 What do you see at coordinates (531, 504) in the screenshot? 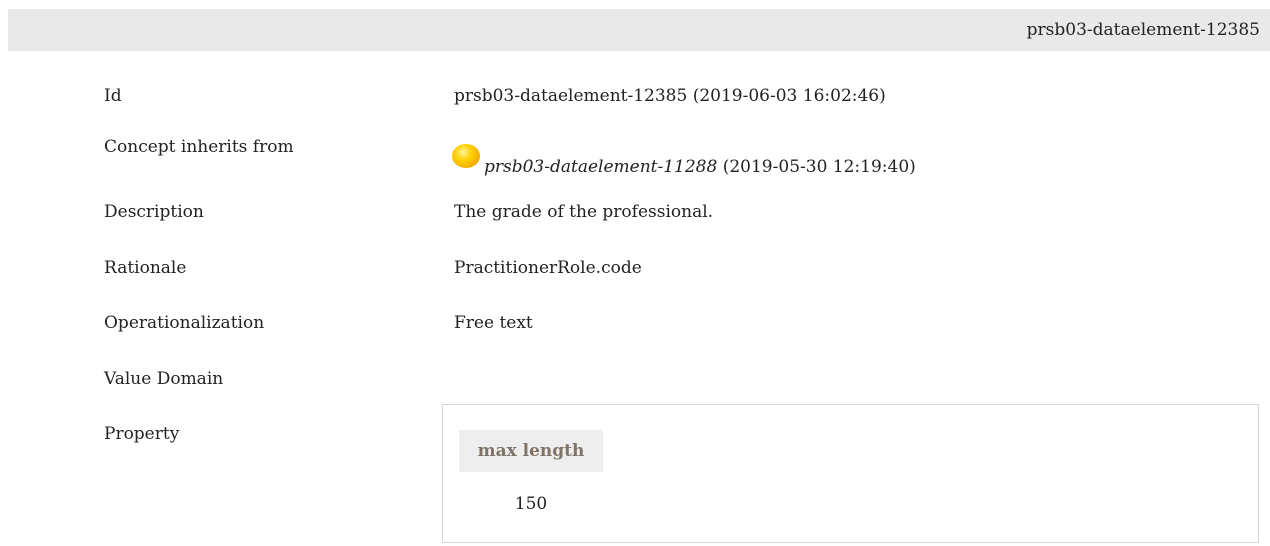
I see `property-max-length-value: 150` at bounding box center [531, 504].